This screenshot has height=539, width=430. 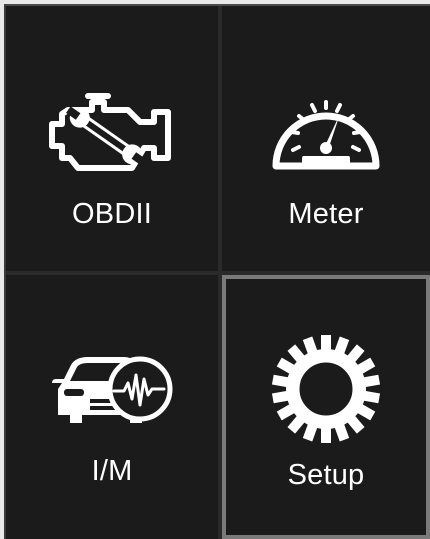 What do you see at coordinates (112, 471) in the screenshot?
I see `menu-tile-label: I/M` at bounding box center [112, 471].